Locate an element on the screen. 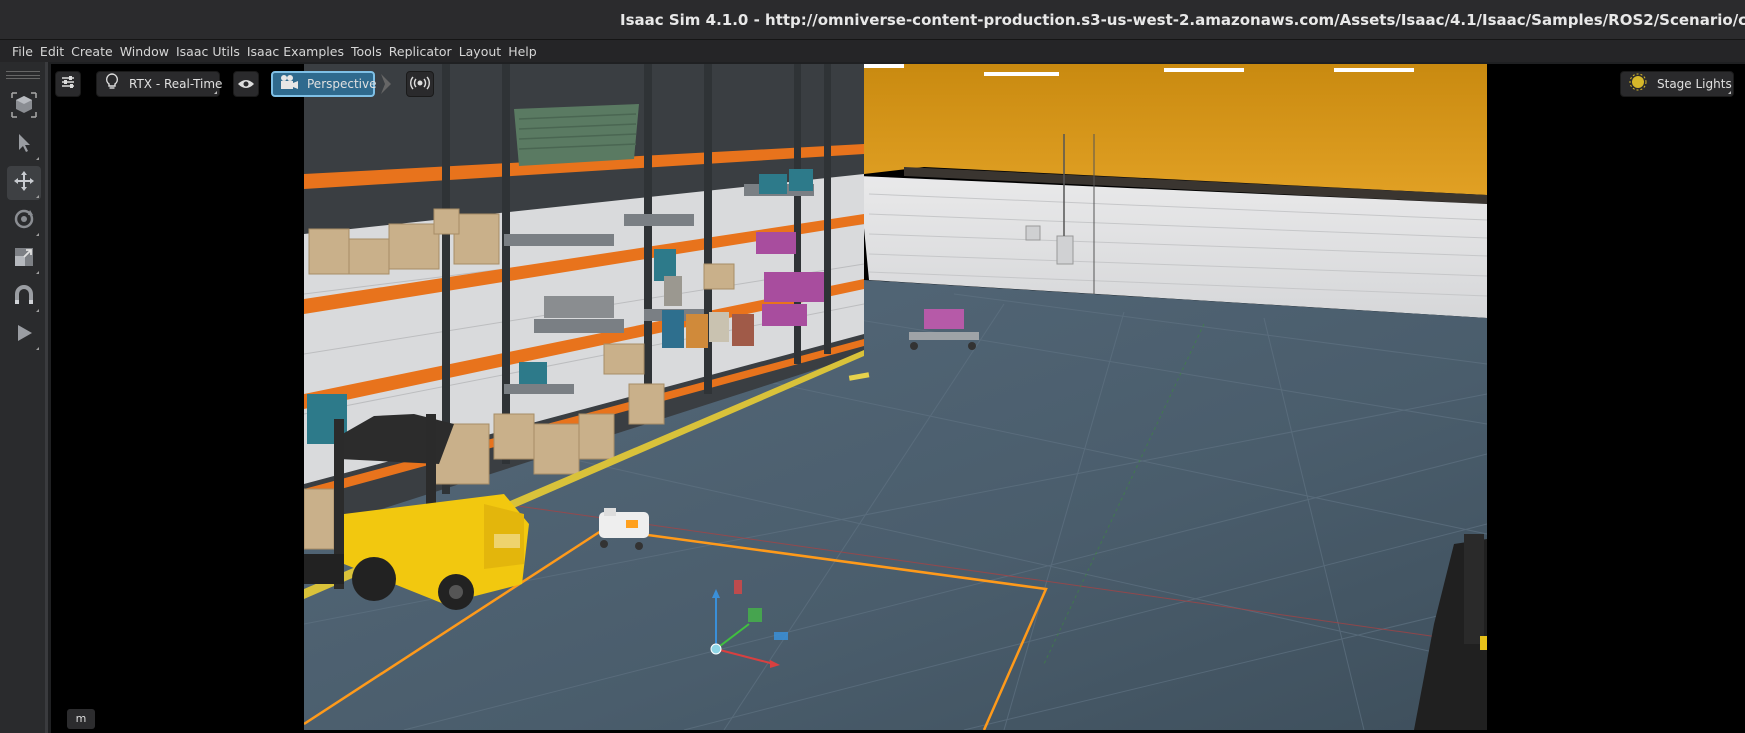 The height and width of the screenshot is (733, 1745). play-icon is located at coordinates (24, 335).